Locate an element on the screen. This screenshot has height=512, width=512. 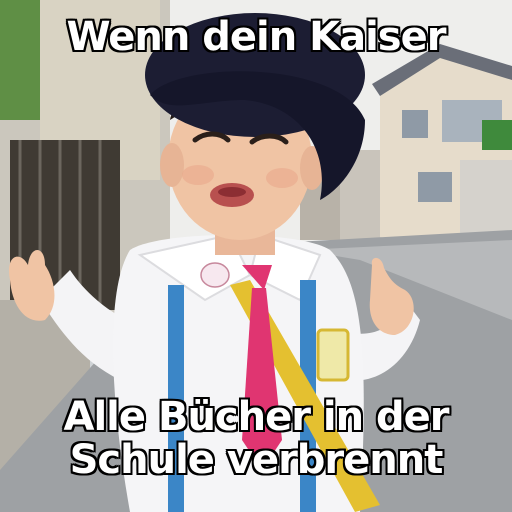
meme-bottom-line-2: Schule verbrennt is located at coordinates (256, 460).